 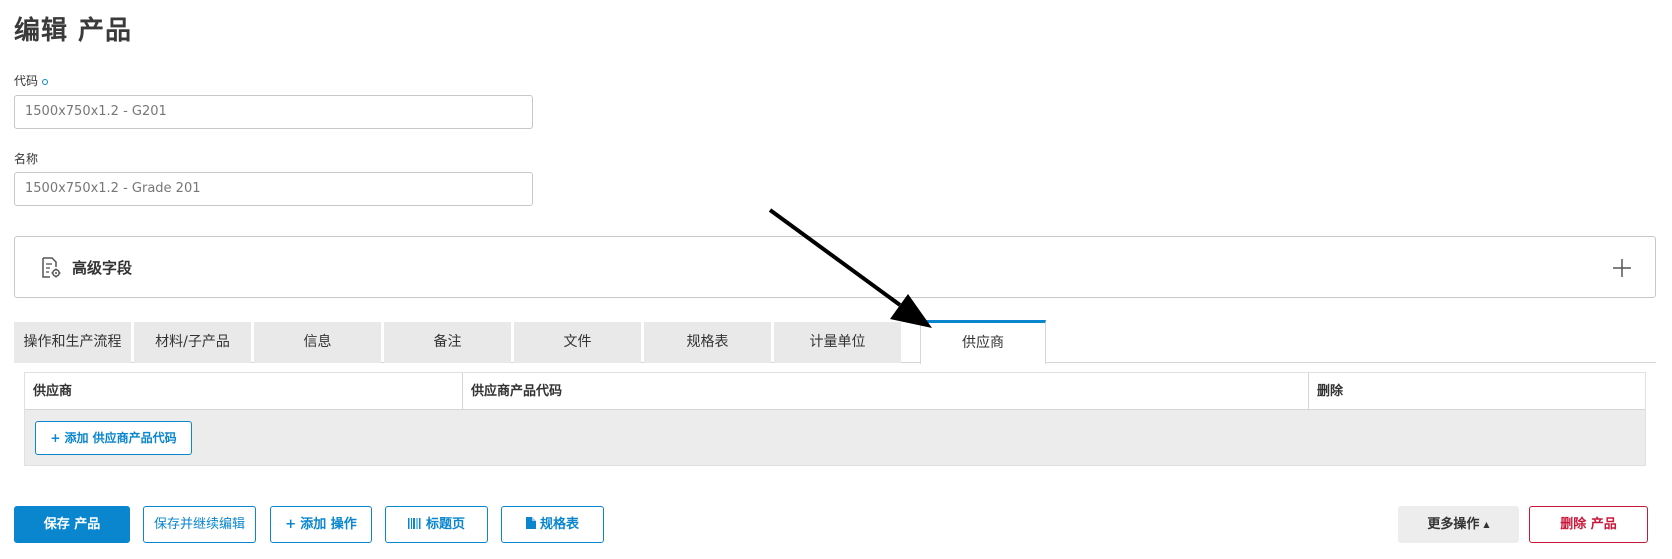 I want to click on table-header: 供应商 供应商产品代码 删除, so click(x=835, y=391).